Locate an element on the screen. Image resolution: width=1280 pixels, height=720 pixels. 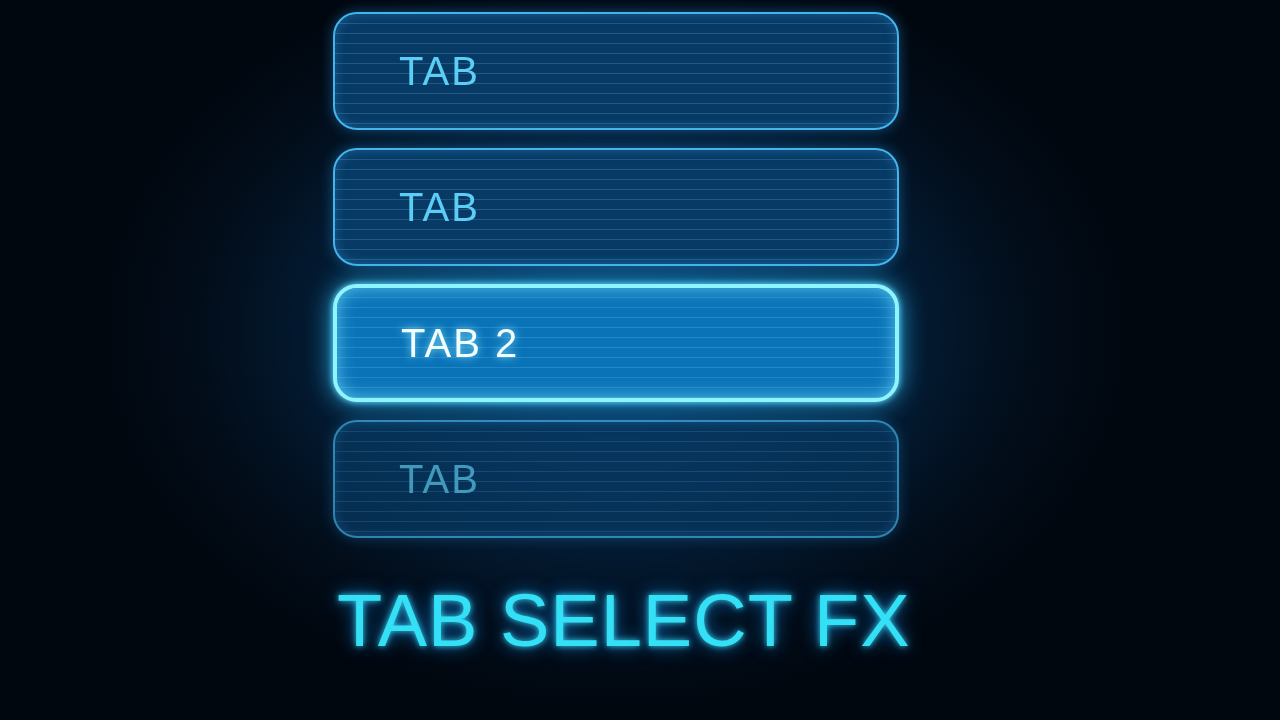
tab: TAB 2 is located at coordinates (616, 343).